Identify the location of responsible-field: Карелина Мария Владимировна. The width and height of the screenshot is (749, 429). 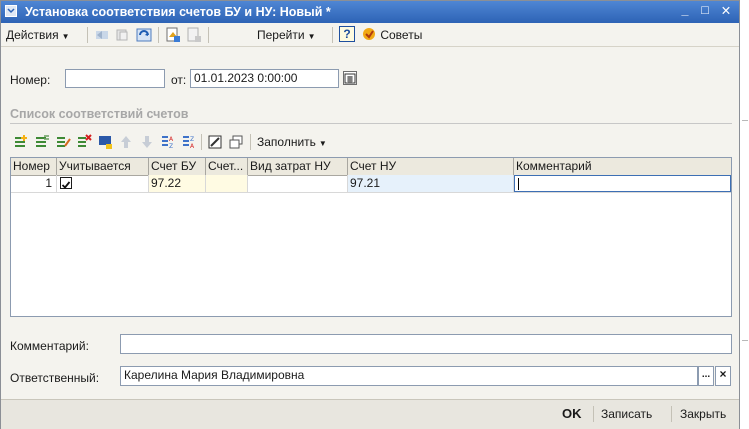
(409, 376).